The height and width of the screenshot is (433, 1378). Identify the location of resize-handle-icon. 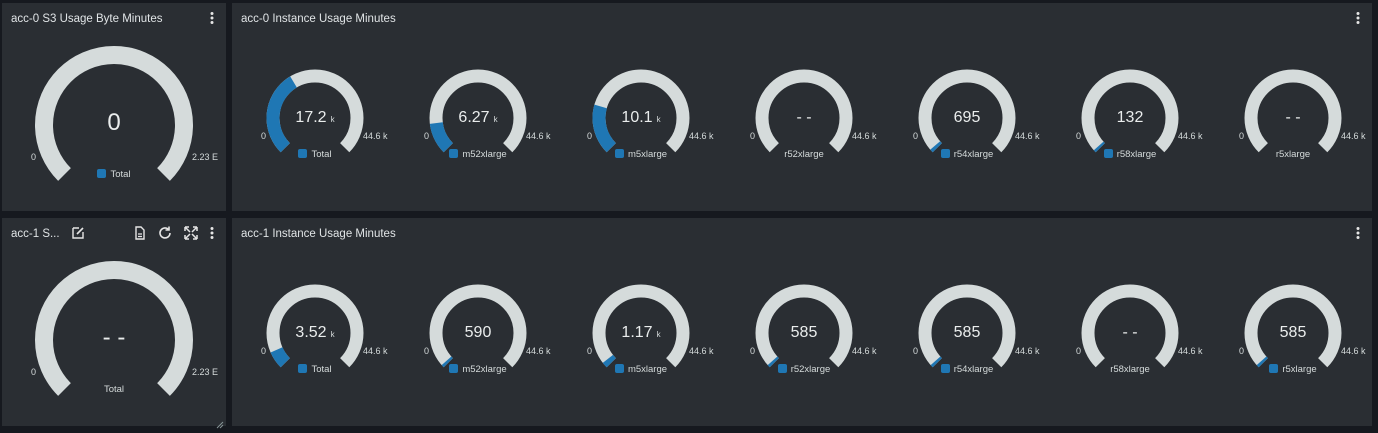
(220, 422).